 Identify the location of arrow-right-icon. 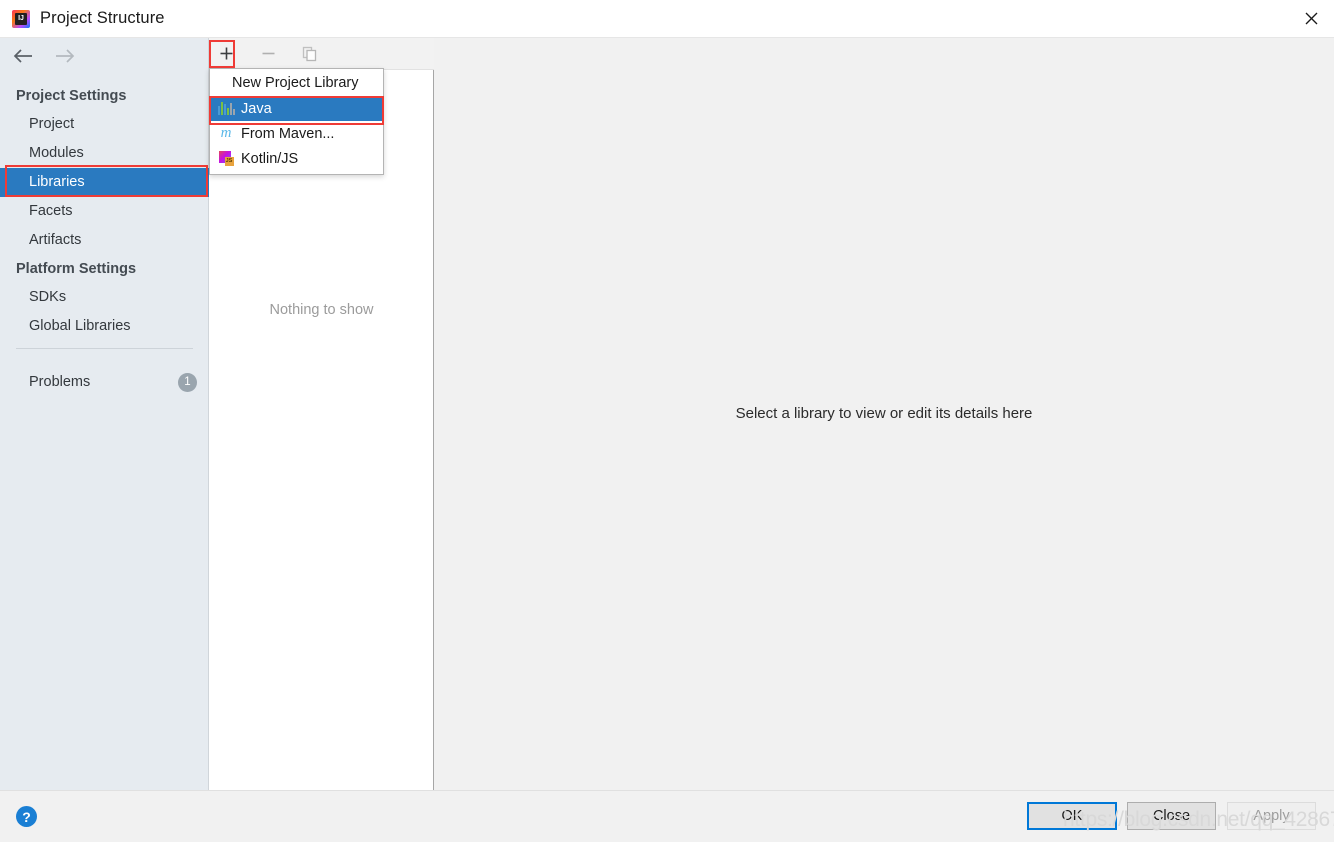
(65, 56).